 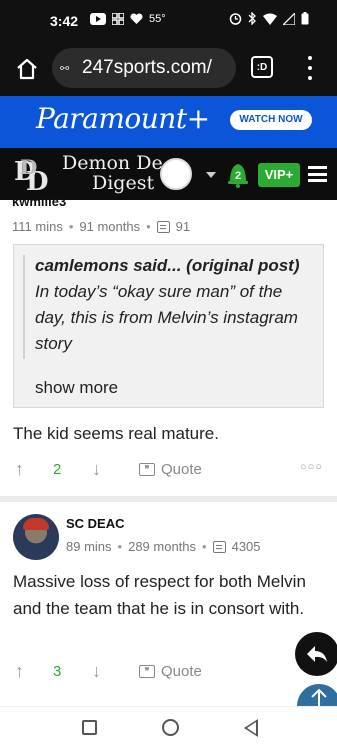 I want to click on alarm-icon, so click(x=235, y=19).